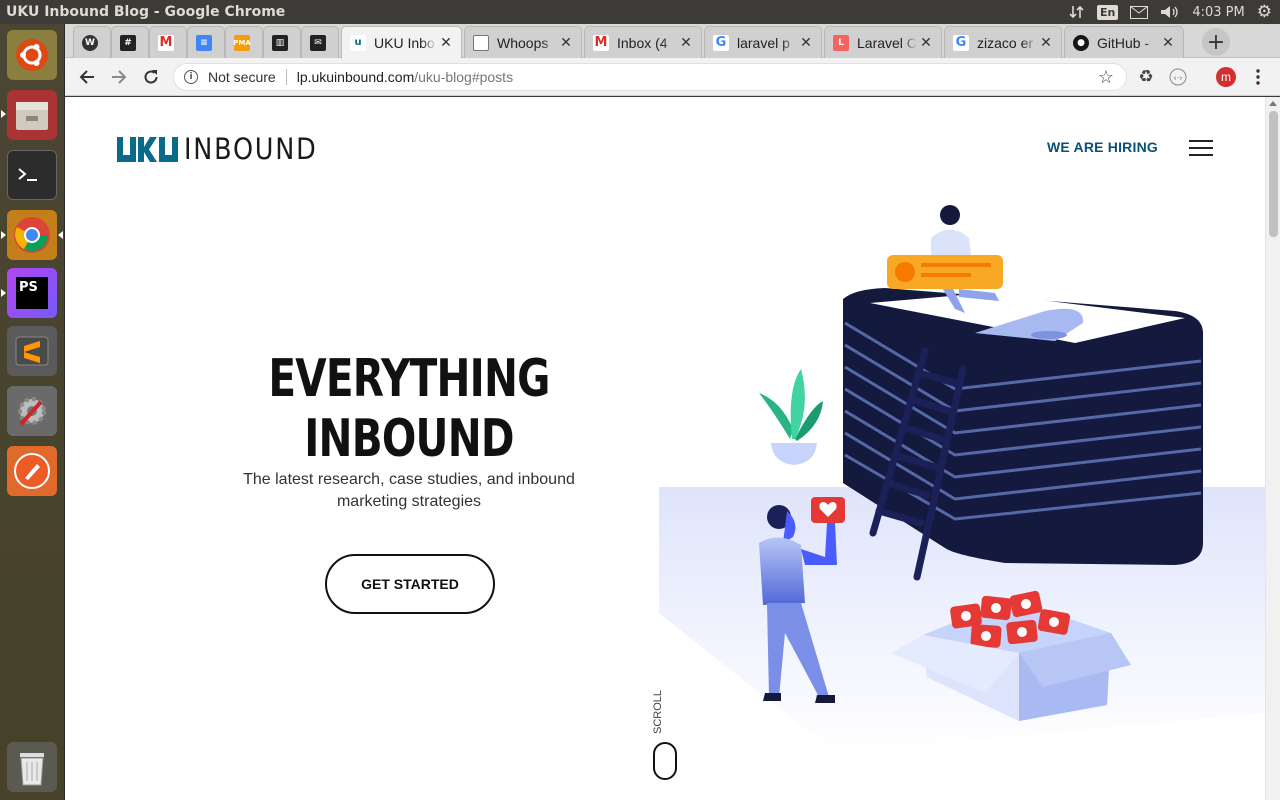  I want to click on settings-gear-icon: ⚙, so click(1264, 12).